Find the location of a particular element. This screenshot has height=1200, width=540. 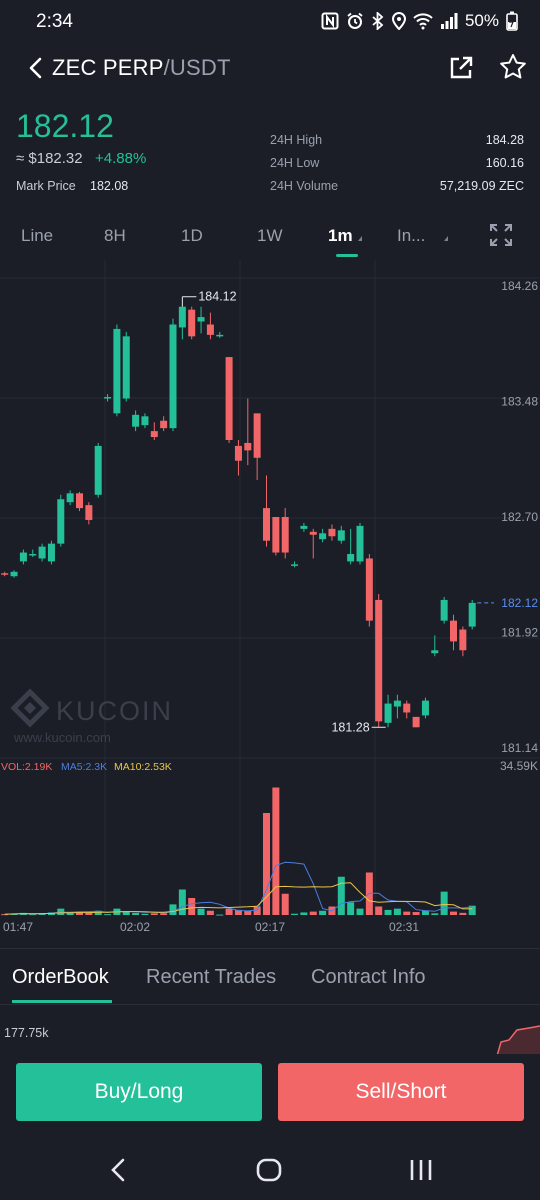

tab-active-underline is located at coordinates (62, 1001).